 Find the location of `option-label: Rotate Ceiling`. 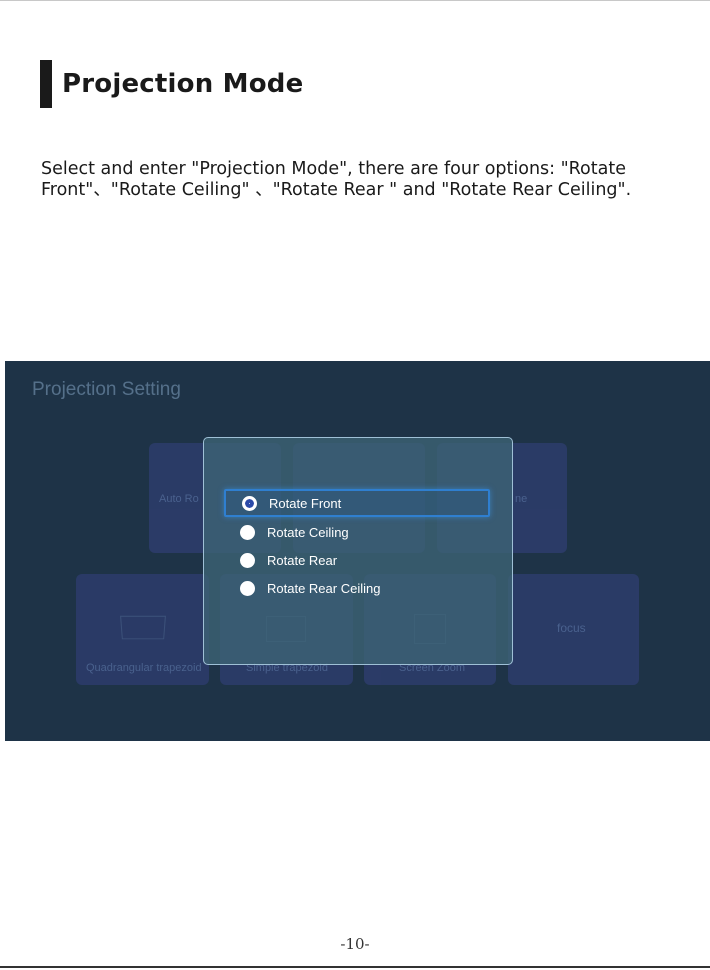

option-label: Rotate Ceiling is located at coordinates (308, 532).